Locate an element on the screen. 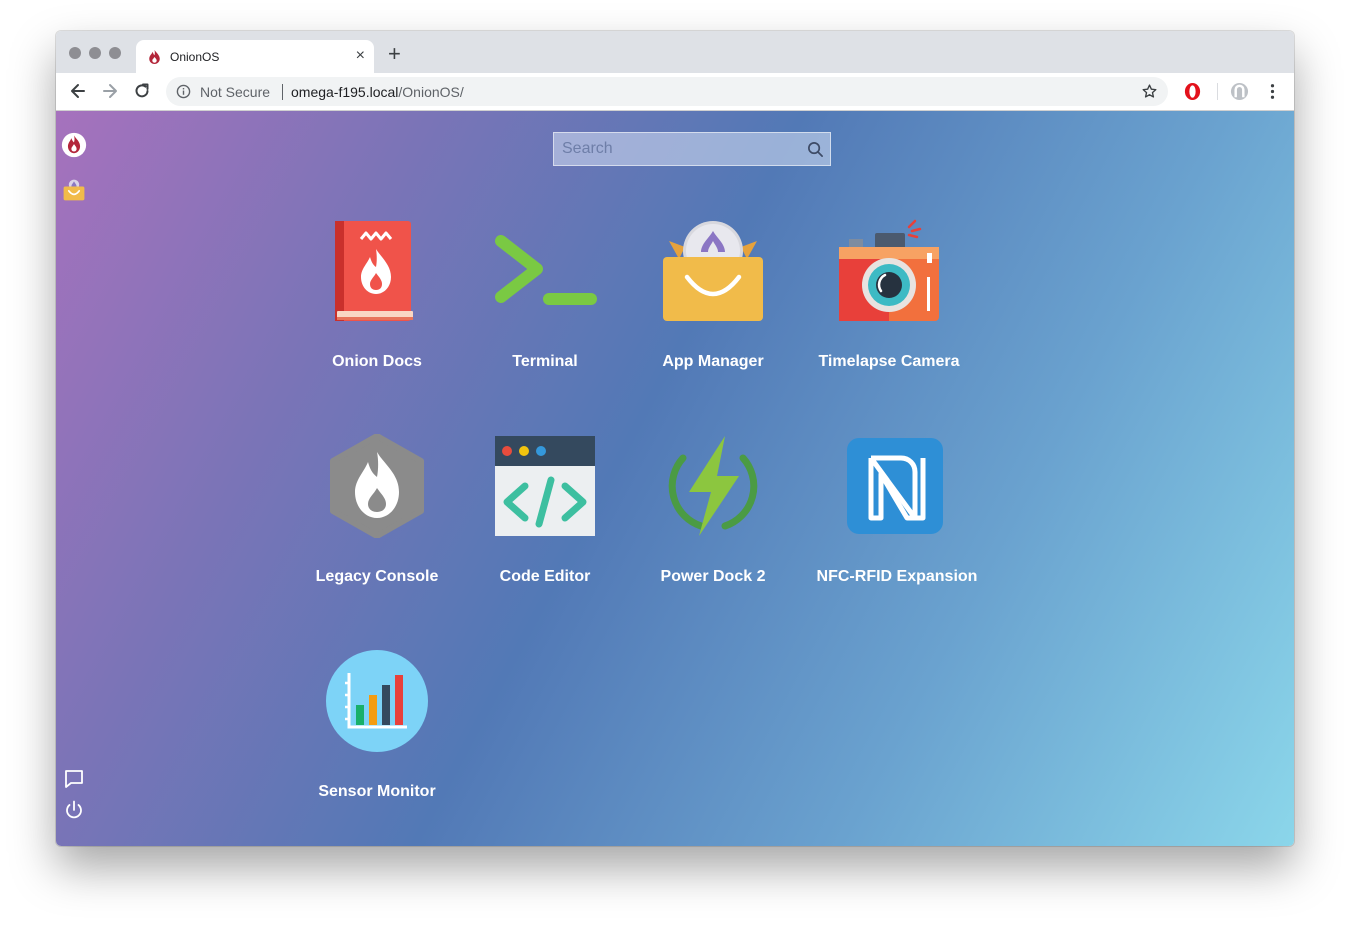  app-manager-icon is located at coordinates (713, 271).